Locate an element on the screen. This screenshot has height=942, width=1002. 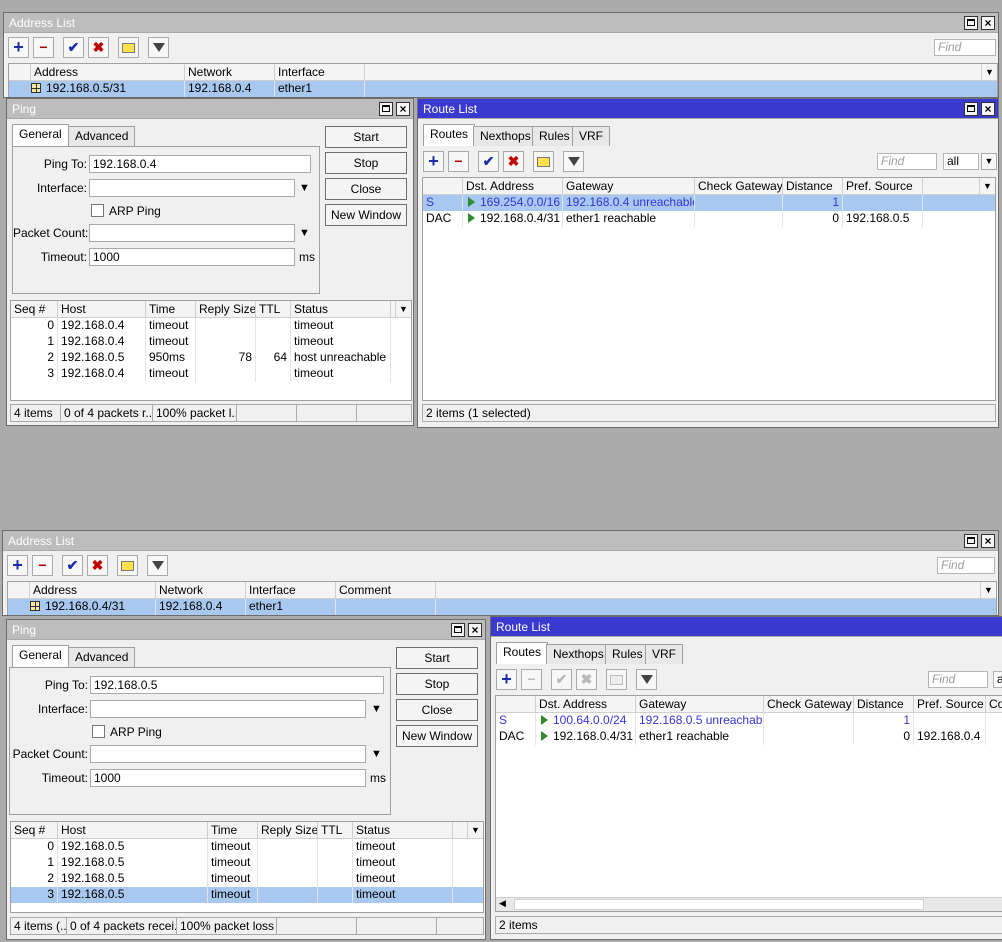
ping-to-input: 192.168.0.4 is located at coordinates (200, 164).